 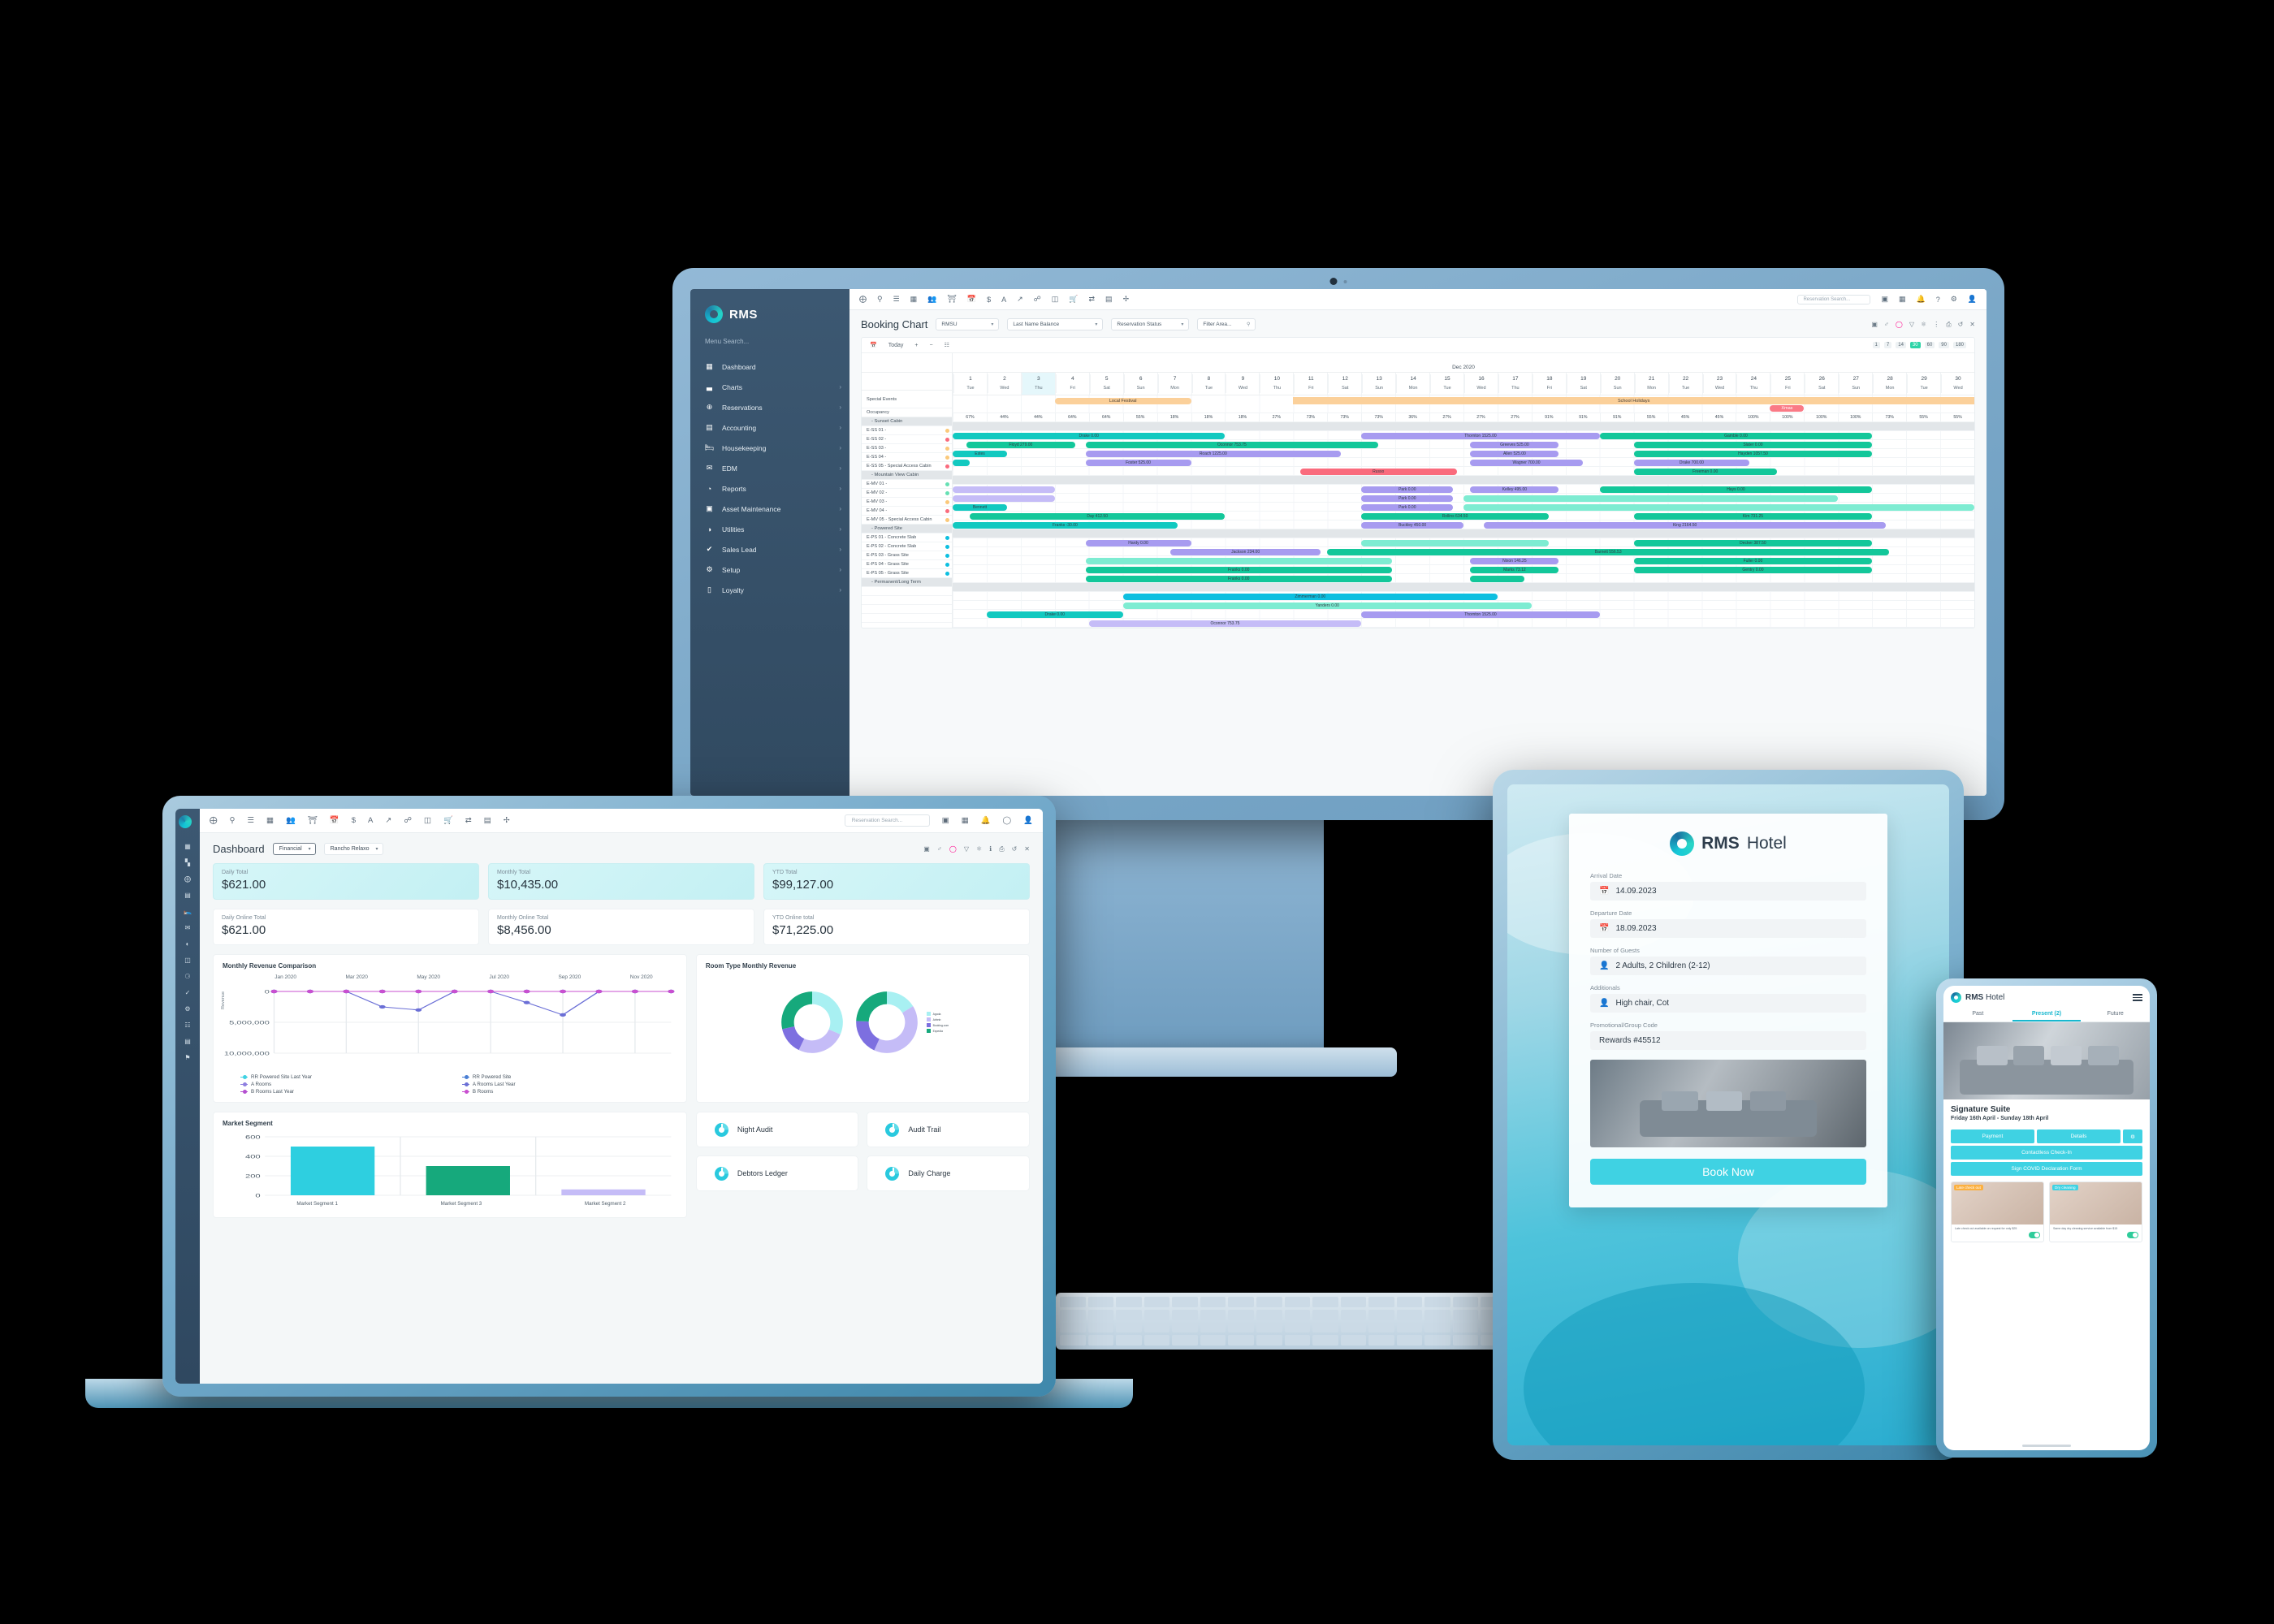 What do you see at coordinates (1753, 560) in the screenshot?
I see `reservation-bar: Fuller 0.00` at bounding box center [1753, 560].